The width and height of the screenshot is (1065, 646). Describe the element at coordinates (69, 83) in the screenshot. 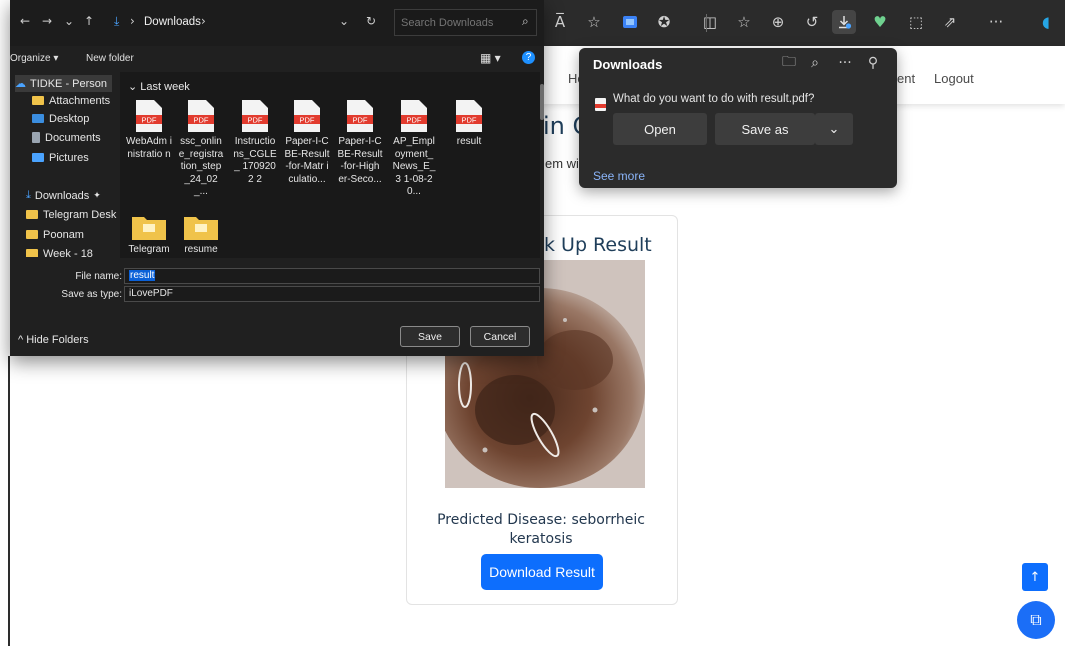

I see `nav-item-label: TIDKE - Person` at that location.